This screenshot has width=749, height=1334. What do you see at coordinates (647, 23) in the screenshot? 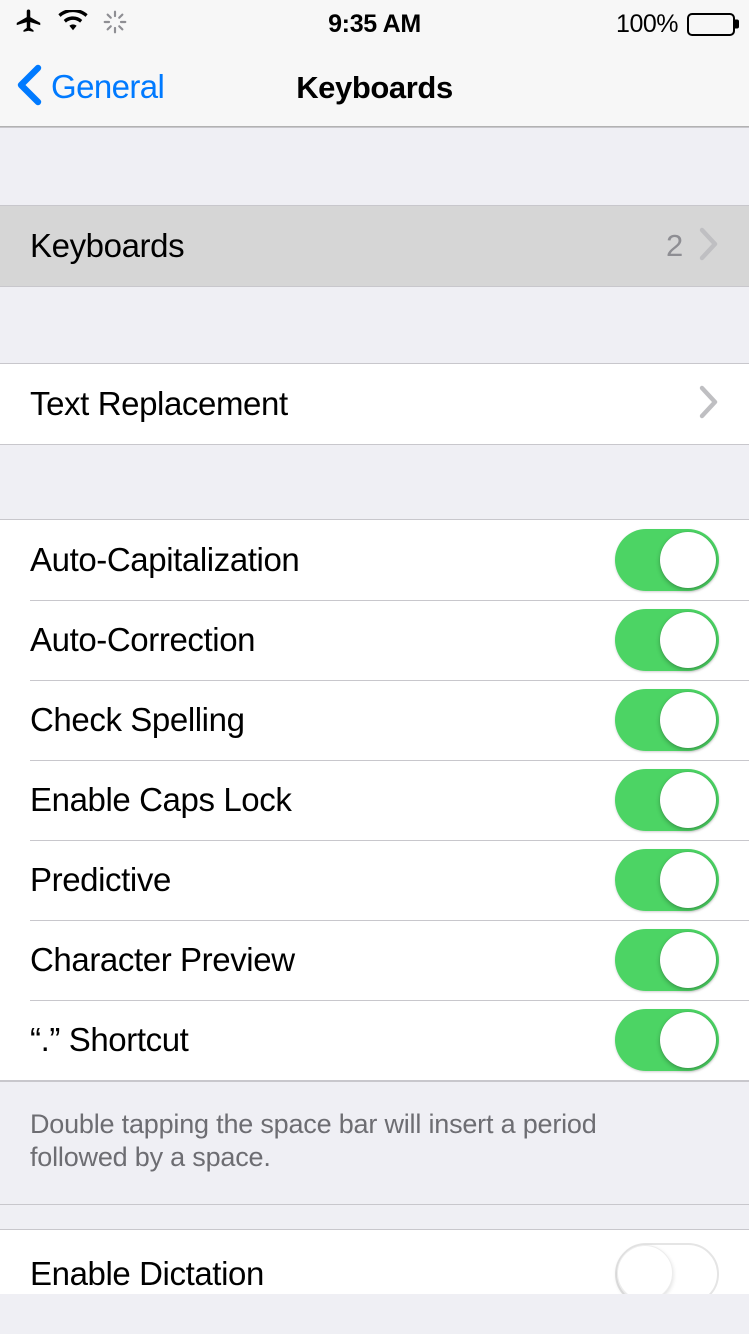
I see `battery-percent-label: 100%` at bounding box center [647, 23].